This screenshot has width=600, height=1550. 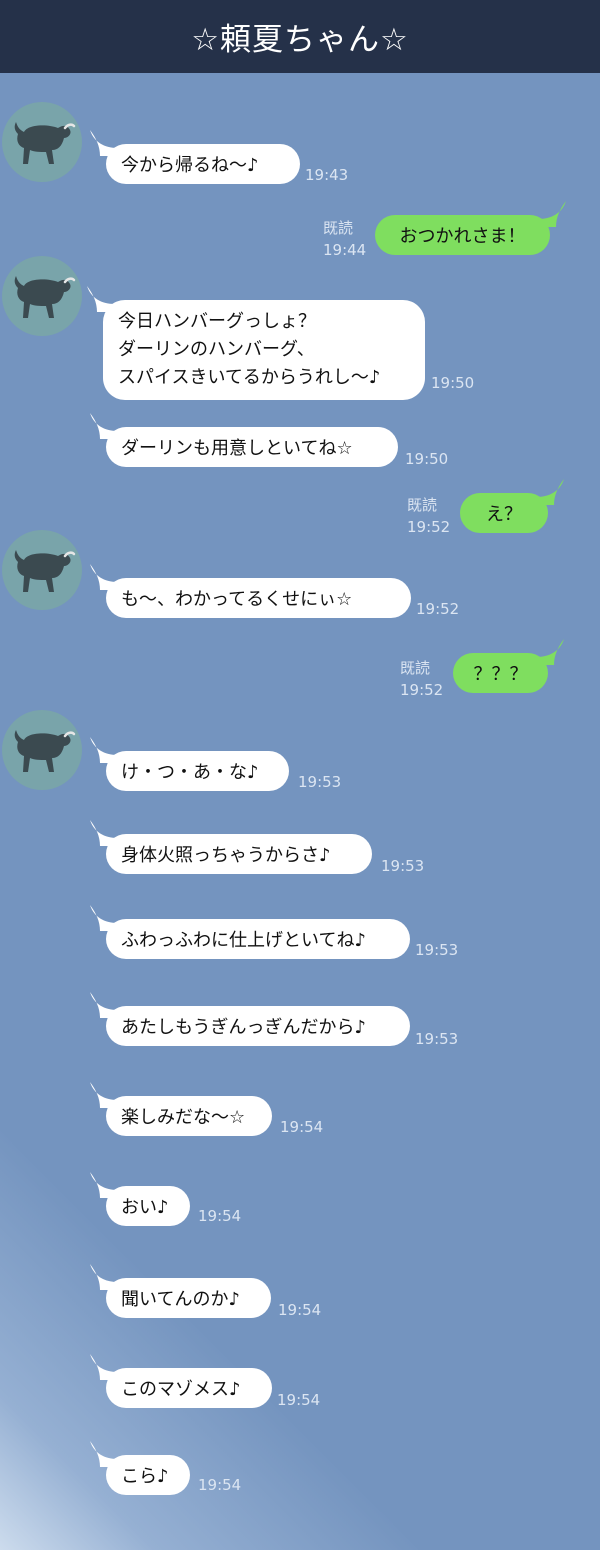 What do you see at coordinates (216, 349) in the screenshot?
I see `message-text: ダーリンのハンバーグ、` at bounding box center [216, 349].